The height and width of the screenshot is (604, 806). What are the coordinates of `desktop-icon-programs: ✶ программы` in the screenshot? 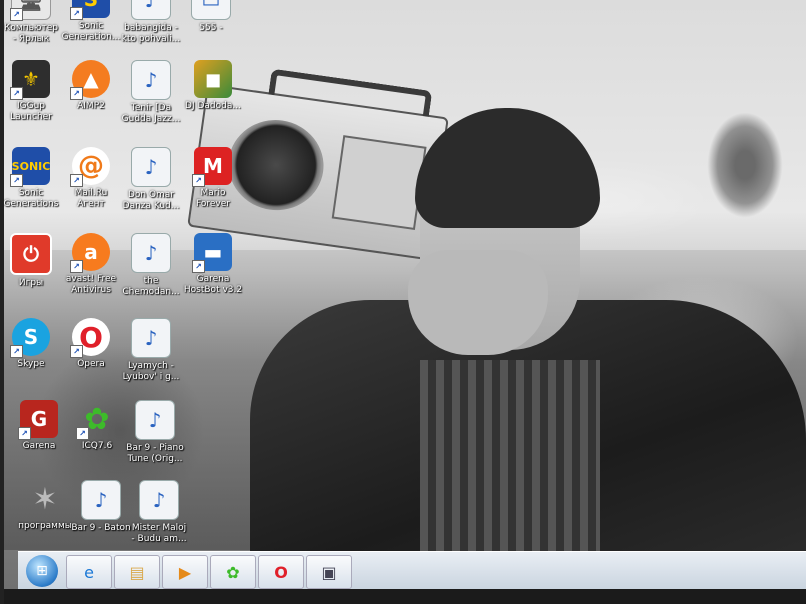 It's located at (45, 506).